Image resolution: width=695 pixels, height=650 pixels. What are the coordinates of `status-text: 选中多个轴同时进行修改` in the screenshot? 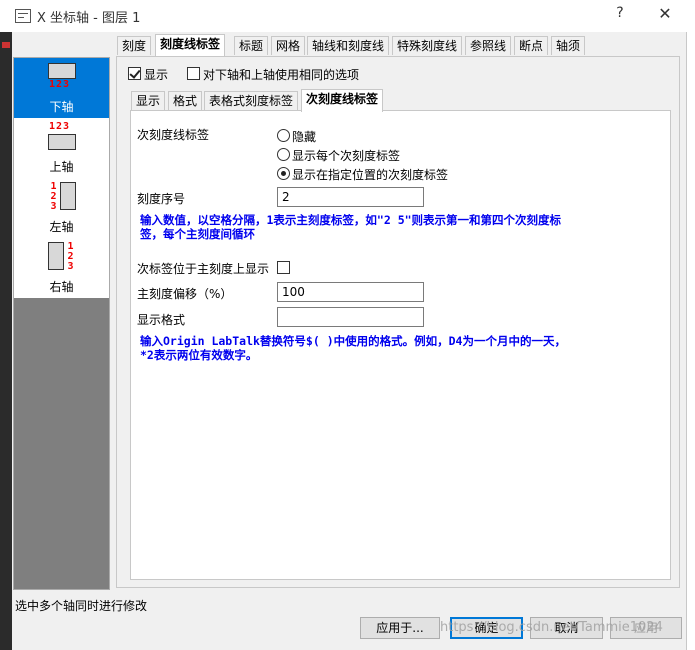 It's located at (81, 606).